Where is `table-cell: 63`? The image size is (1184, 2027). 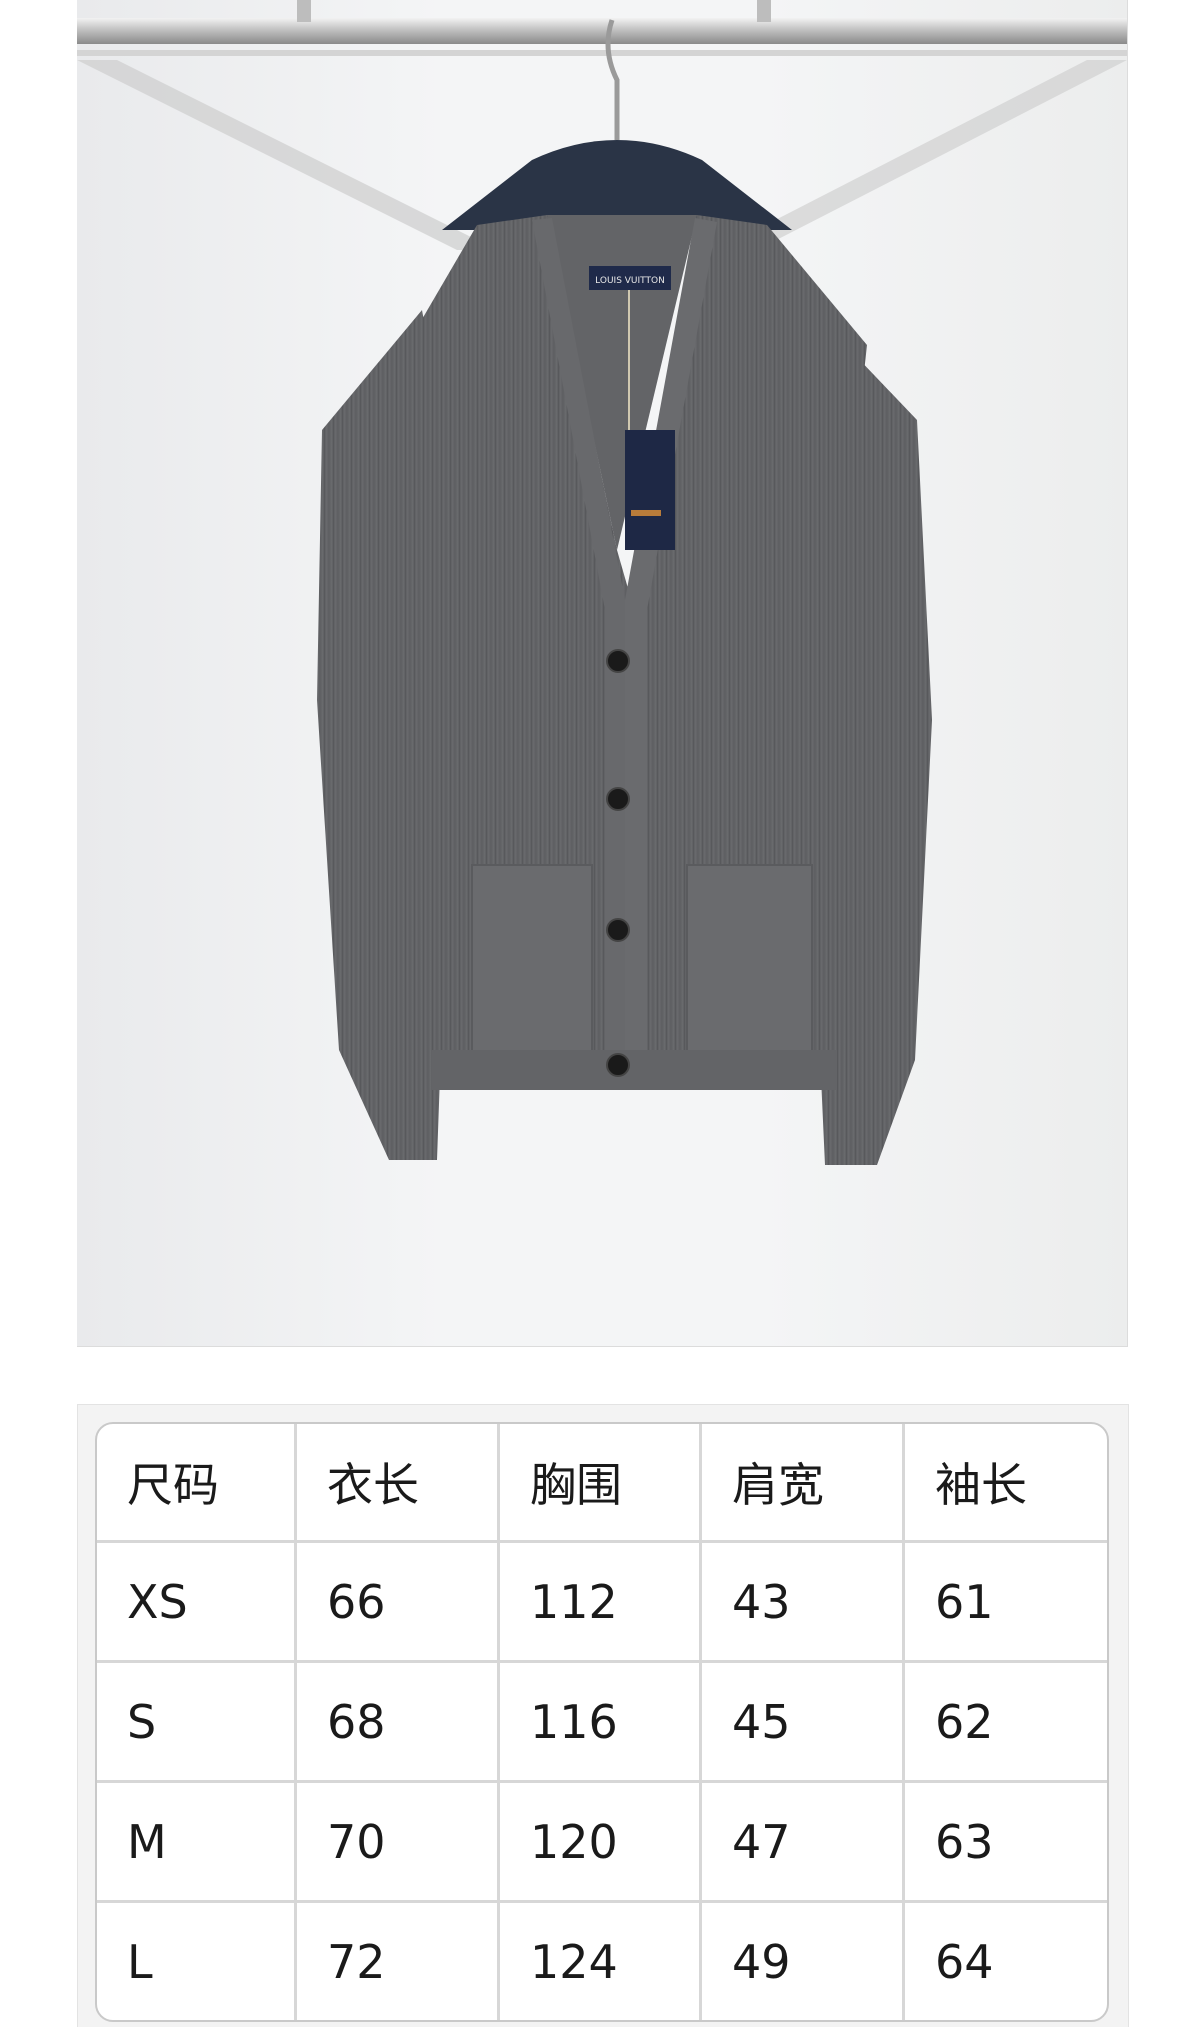
table-cell: 63 is located at coordinates (1006, 1843).